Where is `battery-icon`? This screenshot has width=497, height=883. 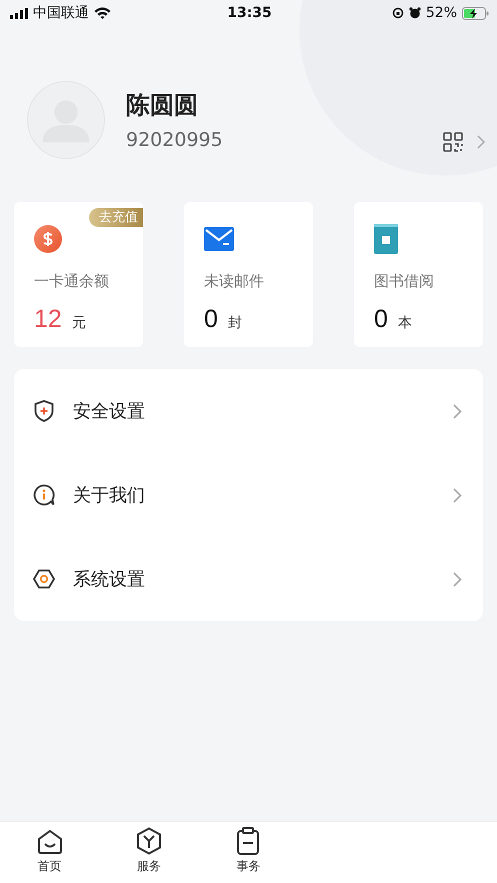 battery-icon is located at coordinates (476, 13).